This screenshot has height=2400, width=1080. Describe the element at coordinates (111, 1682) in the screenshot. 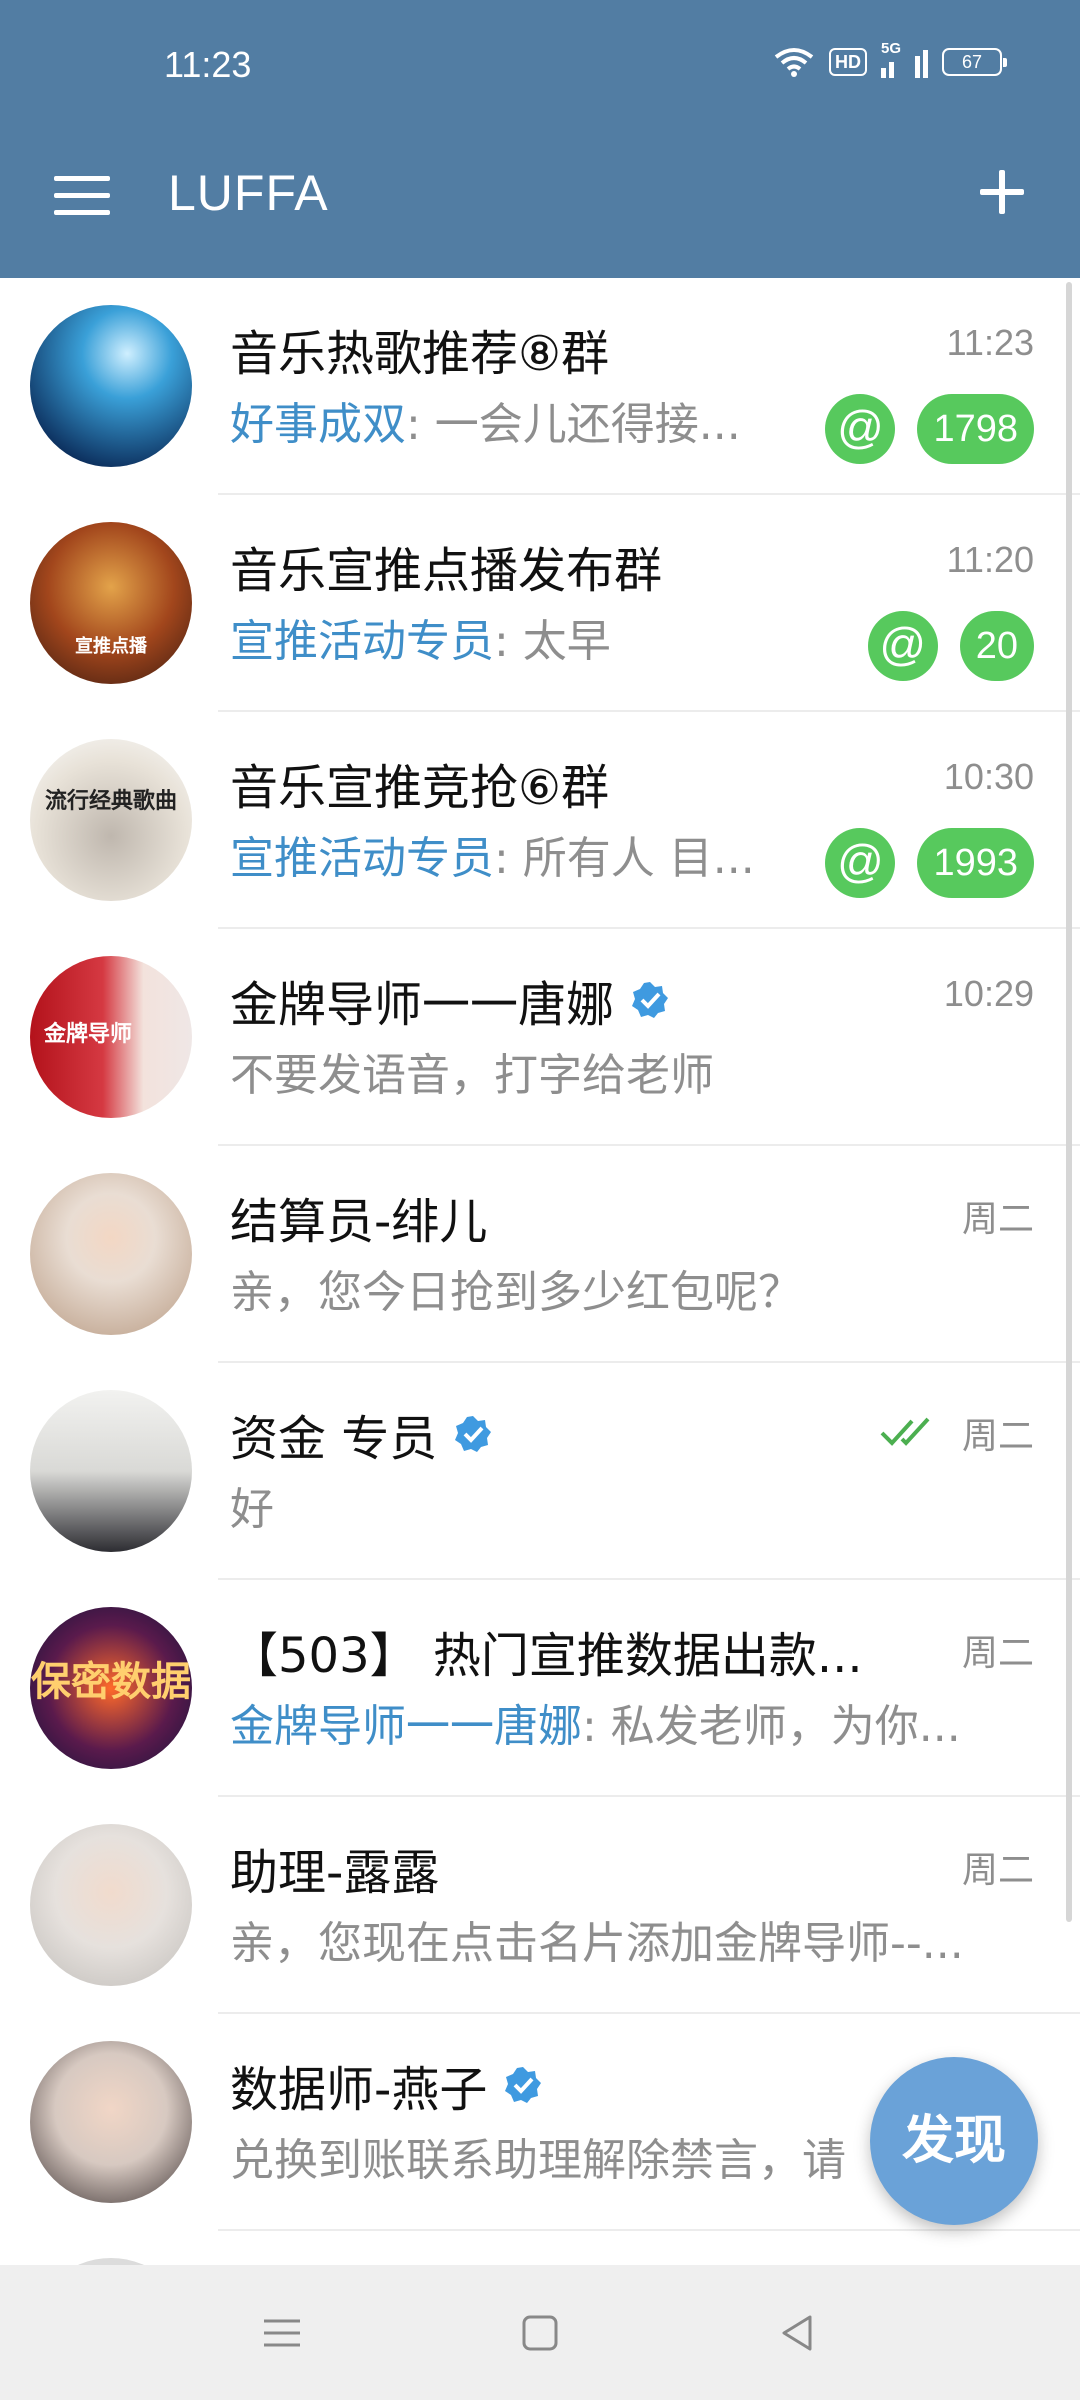

I see `avatar-text: 保密数据` at that location.